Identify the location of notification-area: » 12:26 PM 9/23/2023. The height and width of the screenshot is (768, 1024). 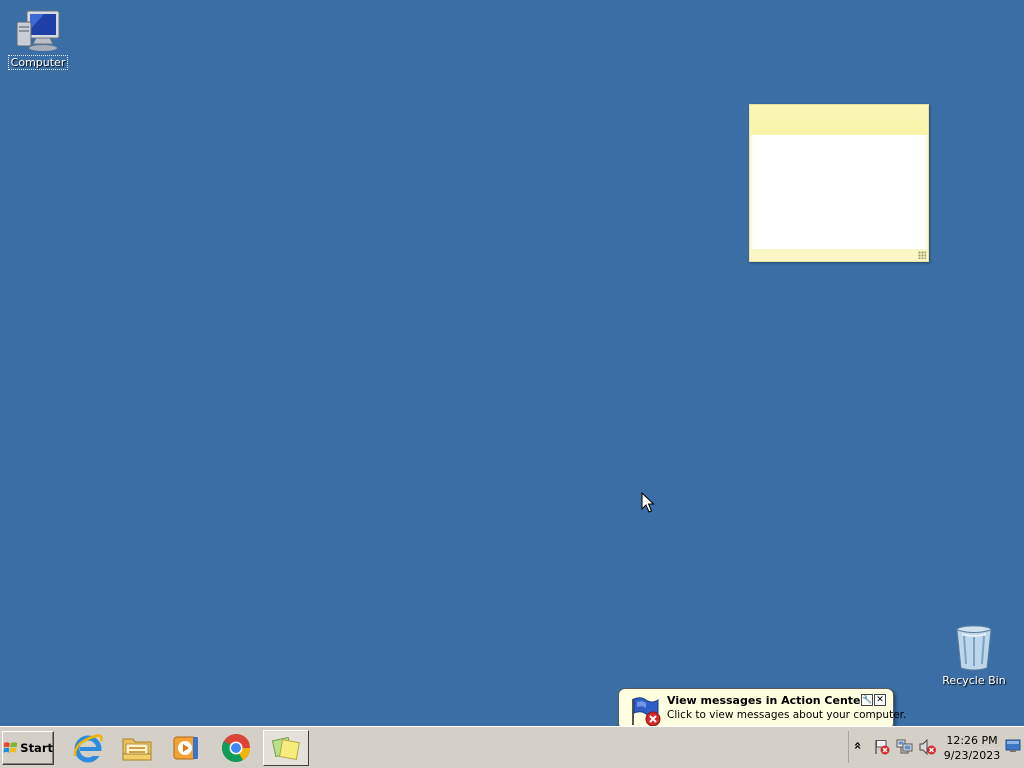
(936, 747).